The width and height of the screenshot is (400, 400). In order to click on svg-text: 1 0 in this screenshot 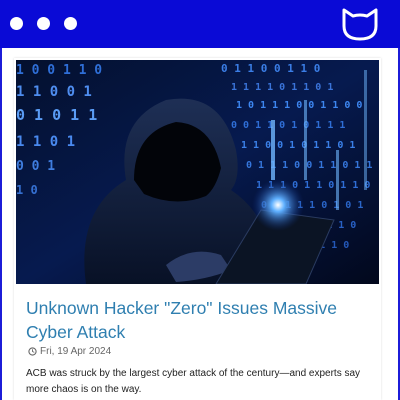, I will do `click(27, 190)`.